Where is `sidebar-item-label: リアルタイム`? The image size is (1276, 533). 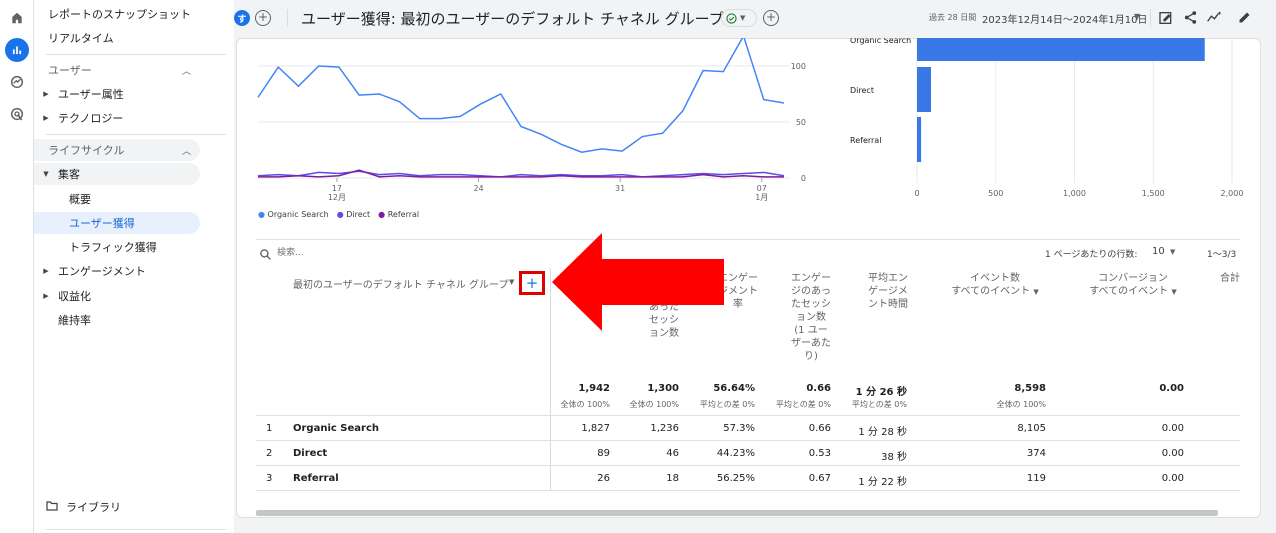
sidebar-item-label: リアルタイム is located at coordinates (81, 38).